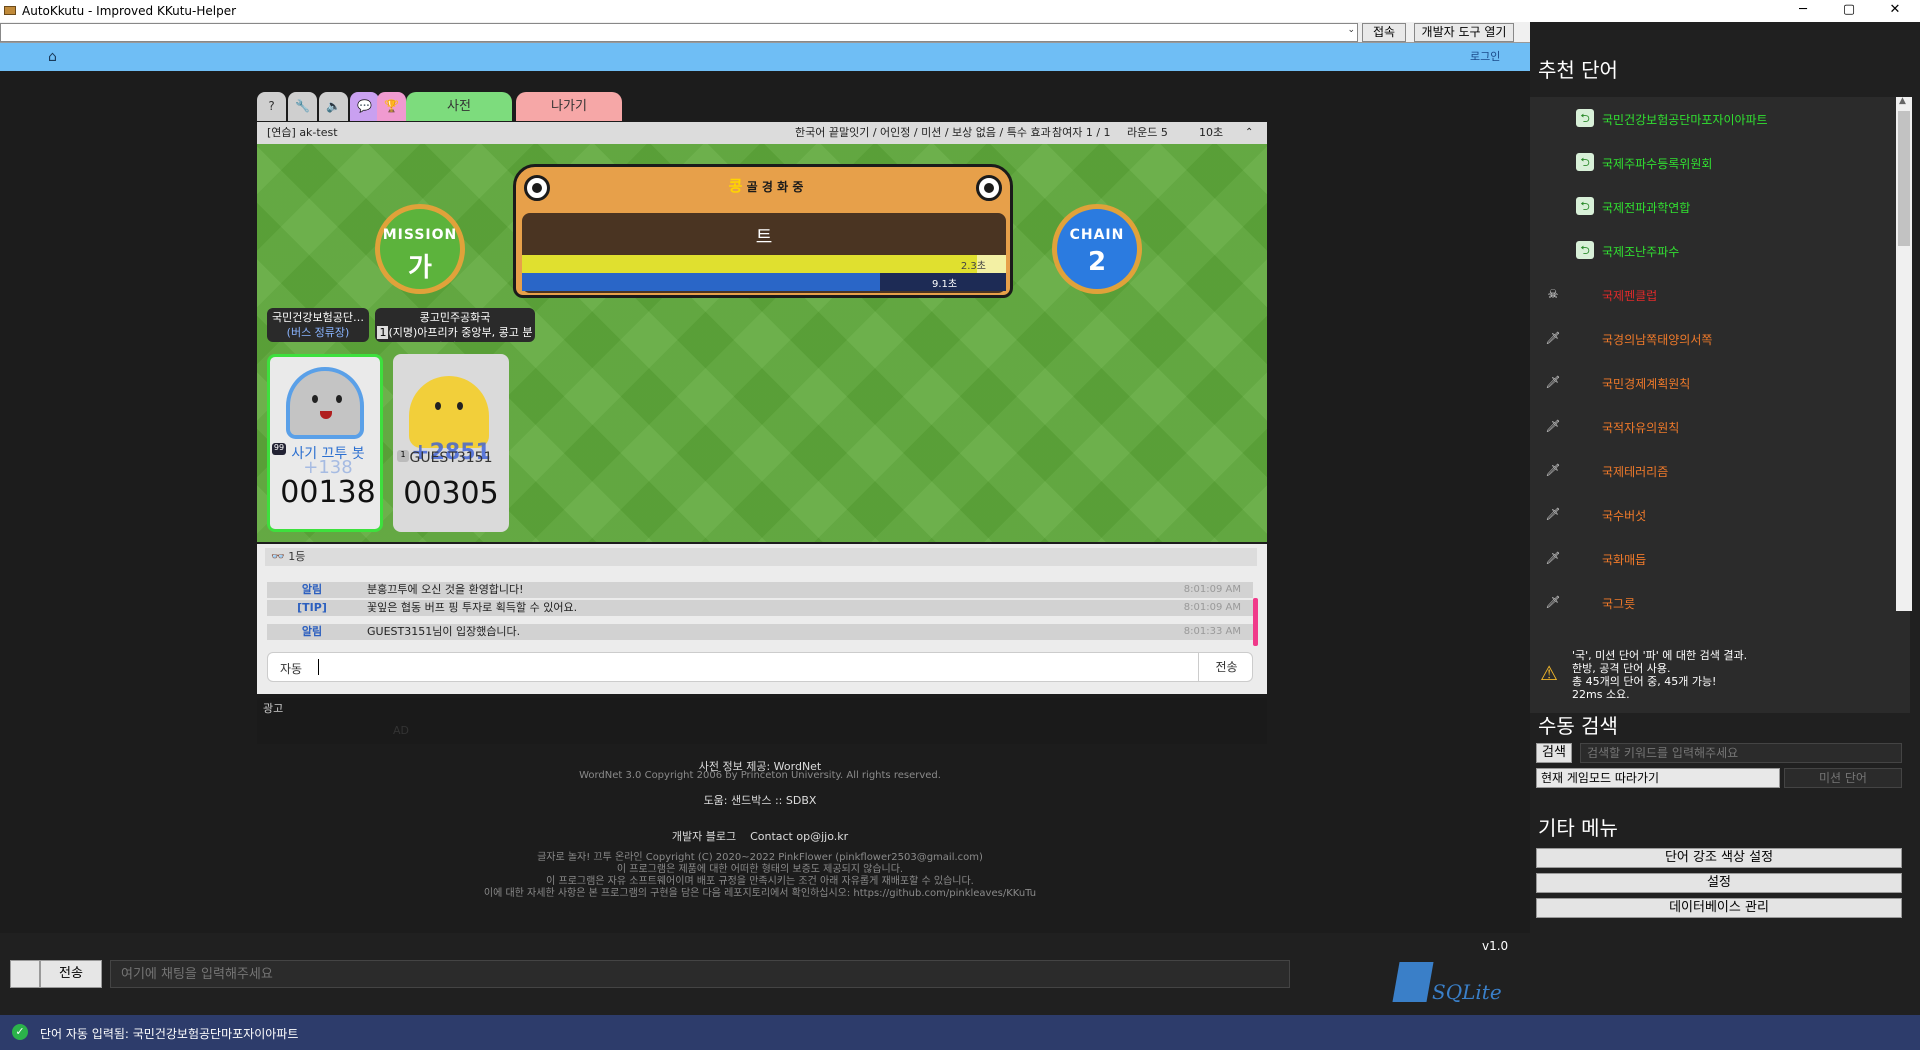  Describe the element at coordinates (20, 1032) in the screenshot. I see `check-icon: ✓` at that location.